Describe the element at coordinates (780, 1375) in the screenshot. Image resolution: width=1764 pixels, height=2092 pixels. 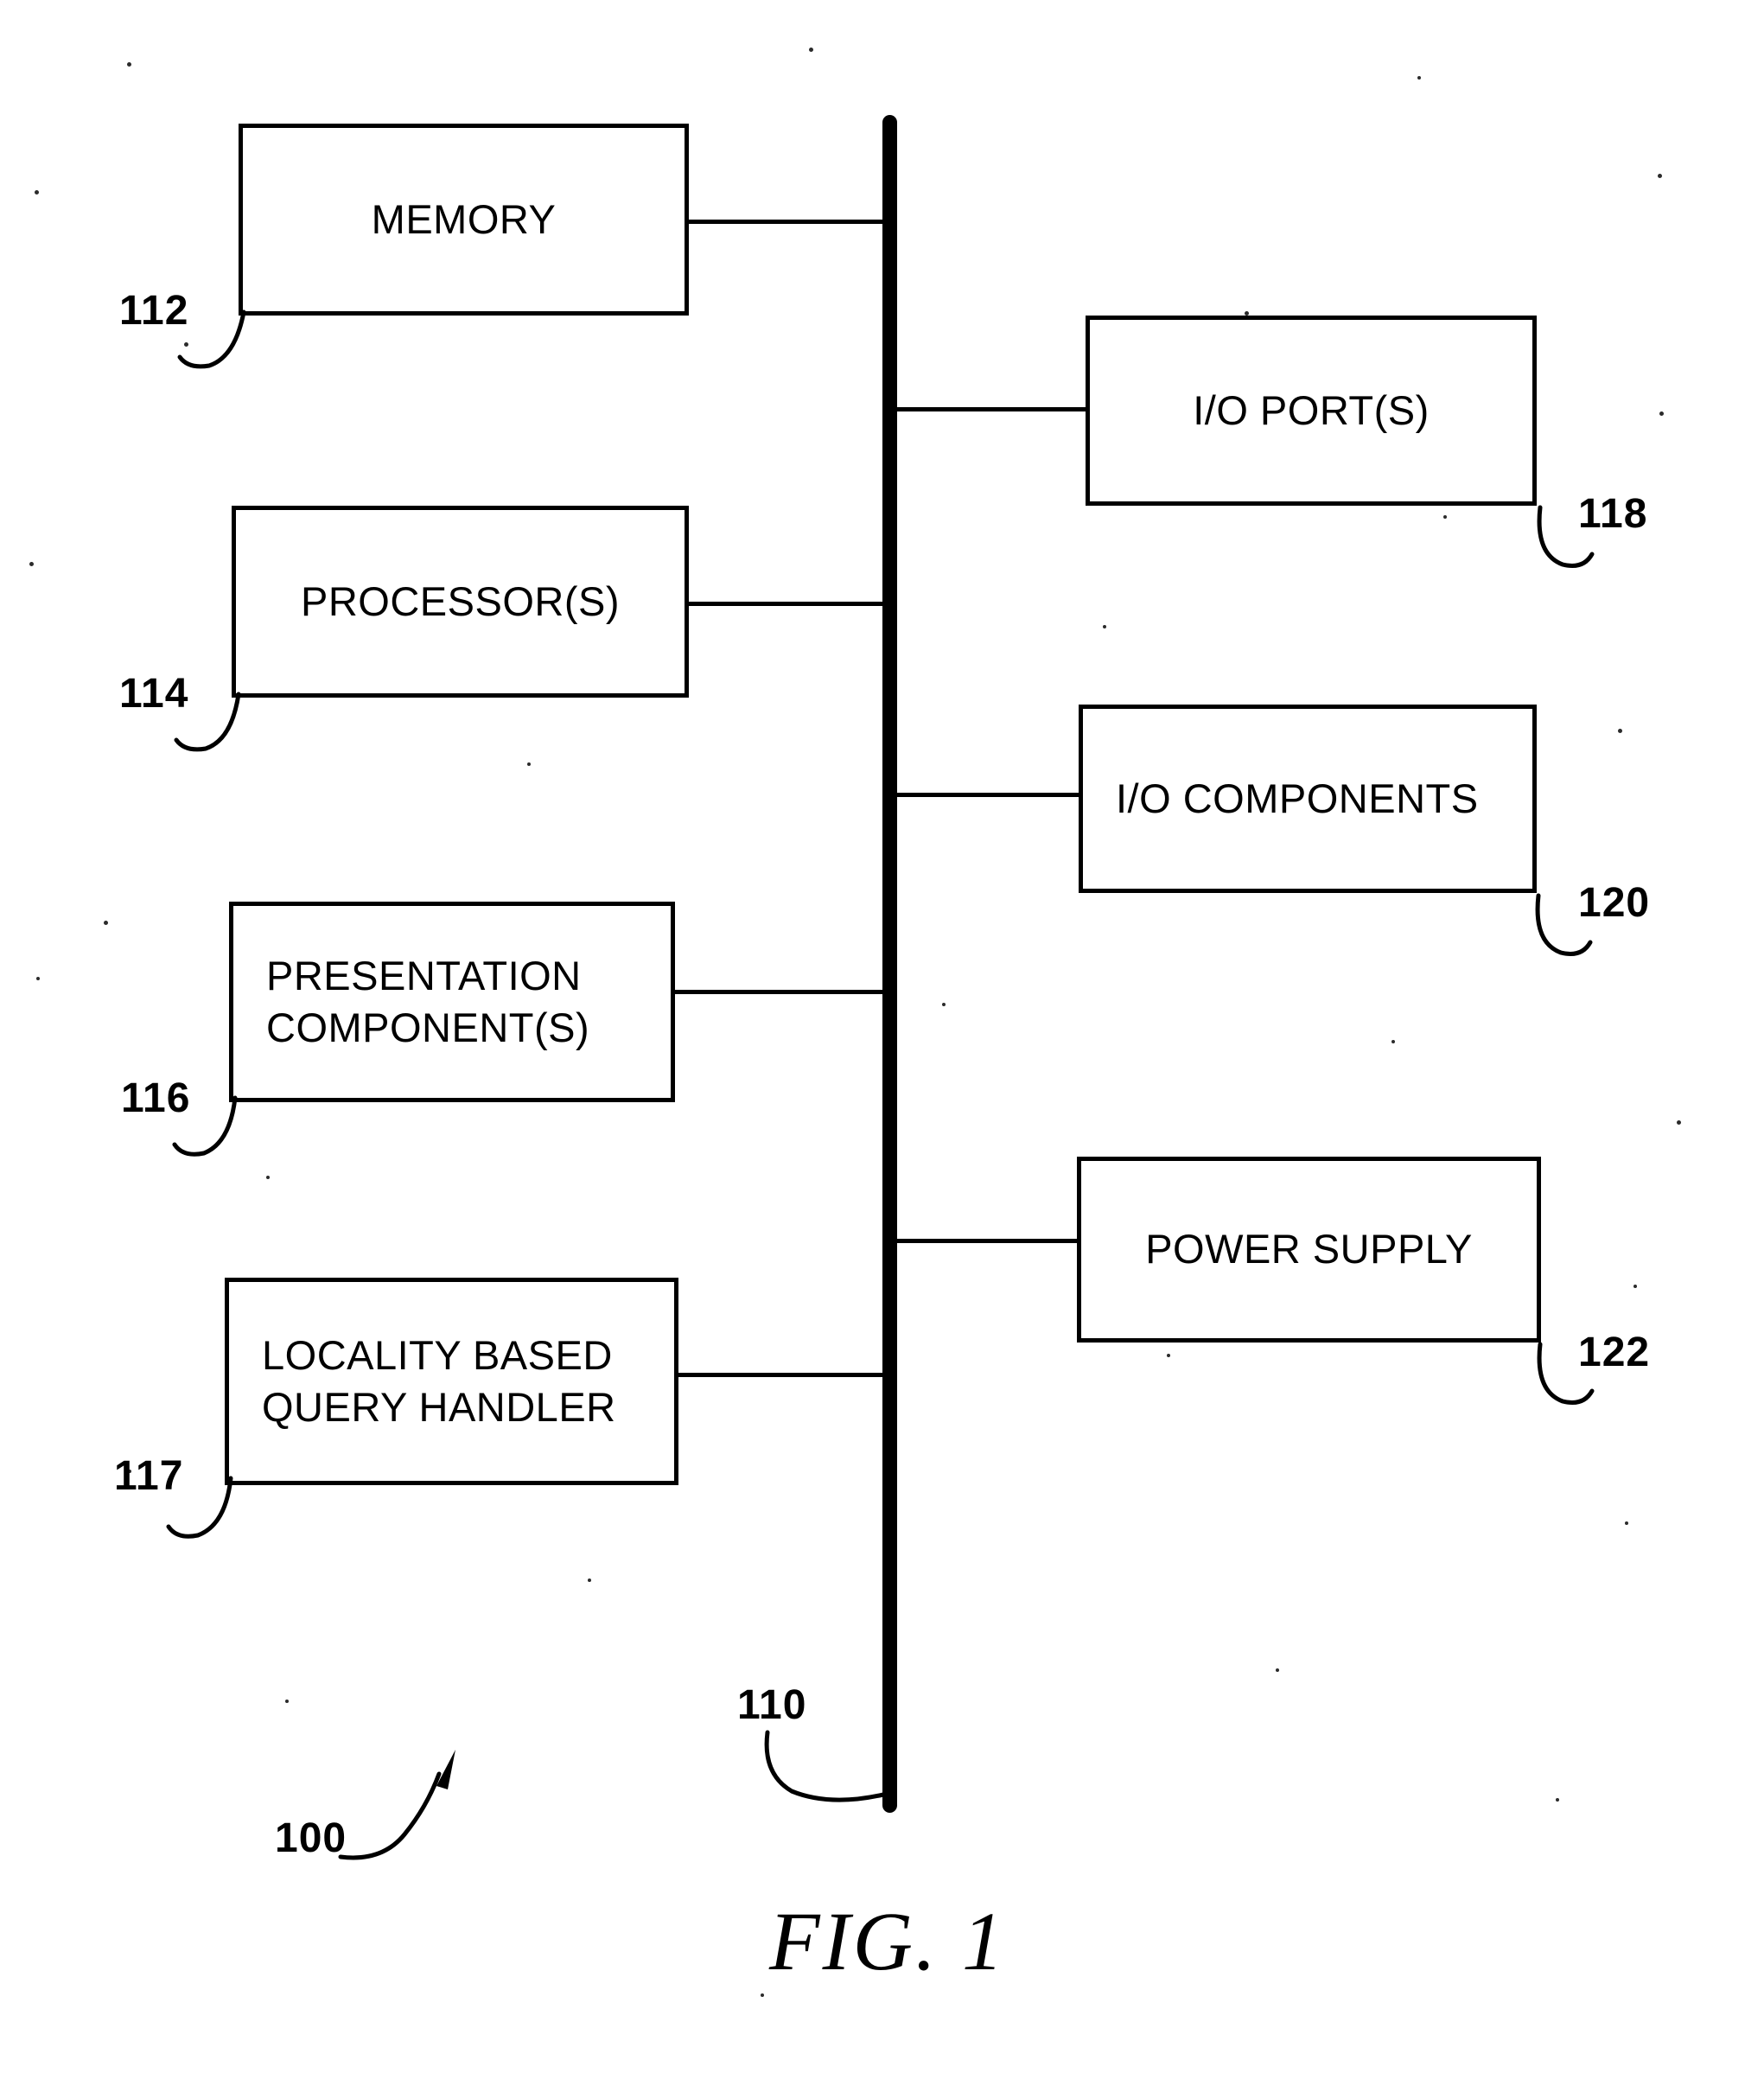
I see `connector-locality-handler-to-bus` at that location.